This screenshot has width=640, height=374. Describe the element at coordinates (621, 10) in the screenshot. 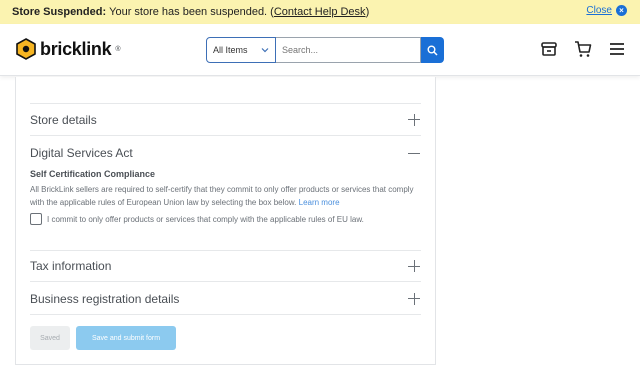

I see `close-icon: ×` at that location.